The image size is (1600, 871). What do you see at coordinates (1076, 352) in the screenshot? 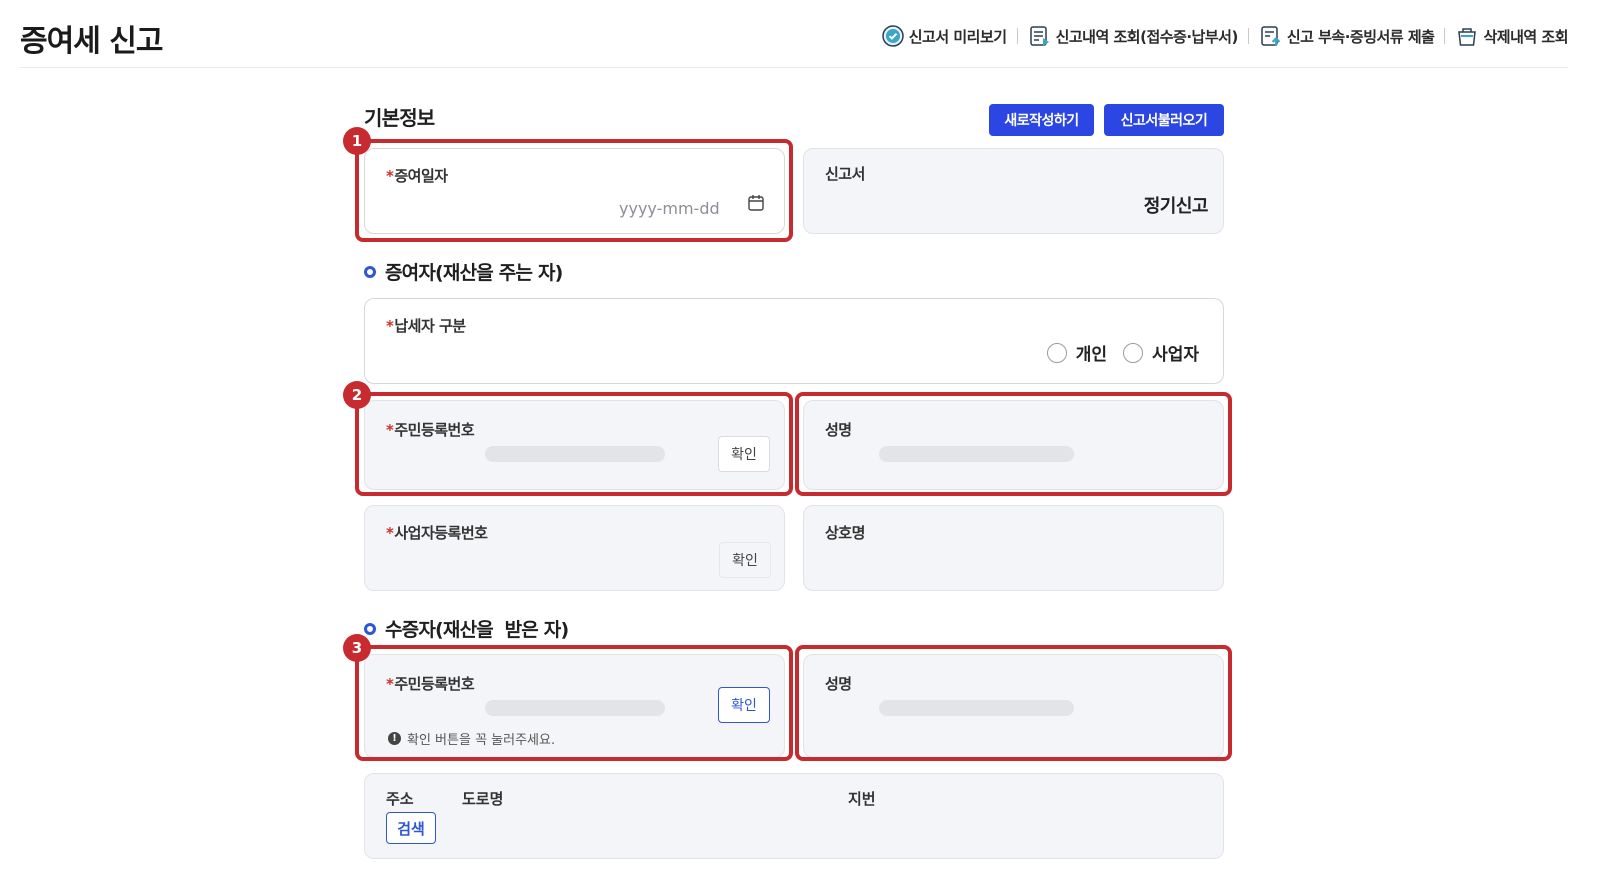
I see `radio-individual: 개인` at bounding box center [1076, 352].